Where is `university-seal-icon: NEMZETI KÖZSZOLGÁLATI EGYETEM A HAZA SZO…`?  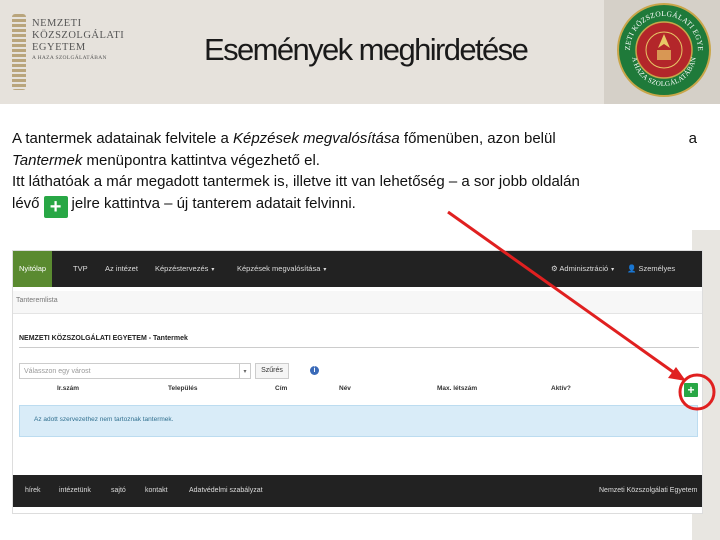 university-seal-icon: NEMZETI KÖZSZOLGÁLATI EGYETEM A HAZA SZO… is located at coordinates (662, 48).